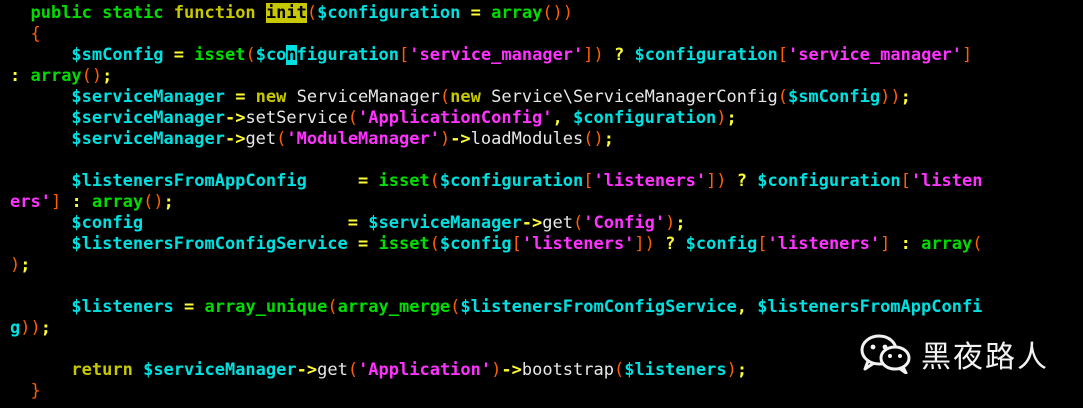  What do you see at coordinates (546, 76) in the screenshot?
I see `code-line: : array();` at bounding box center [546, 76].